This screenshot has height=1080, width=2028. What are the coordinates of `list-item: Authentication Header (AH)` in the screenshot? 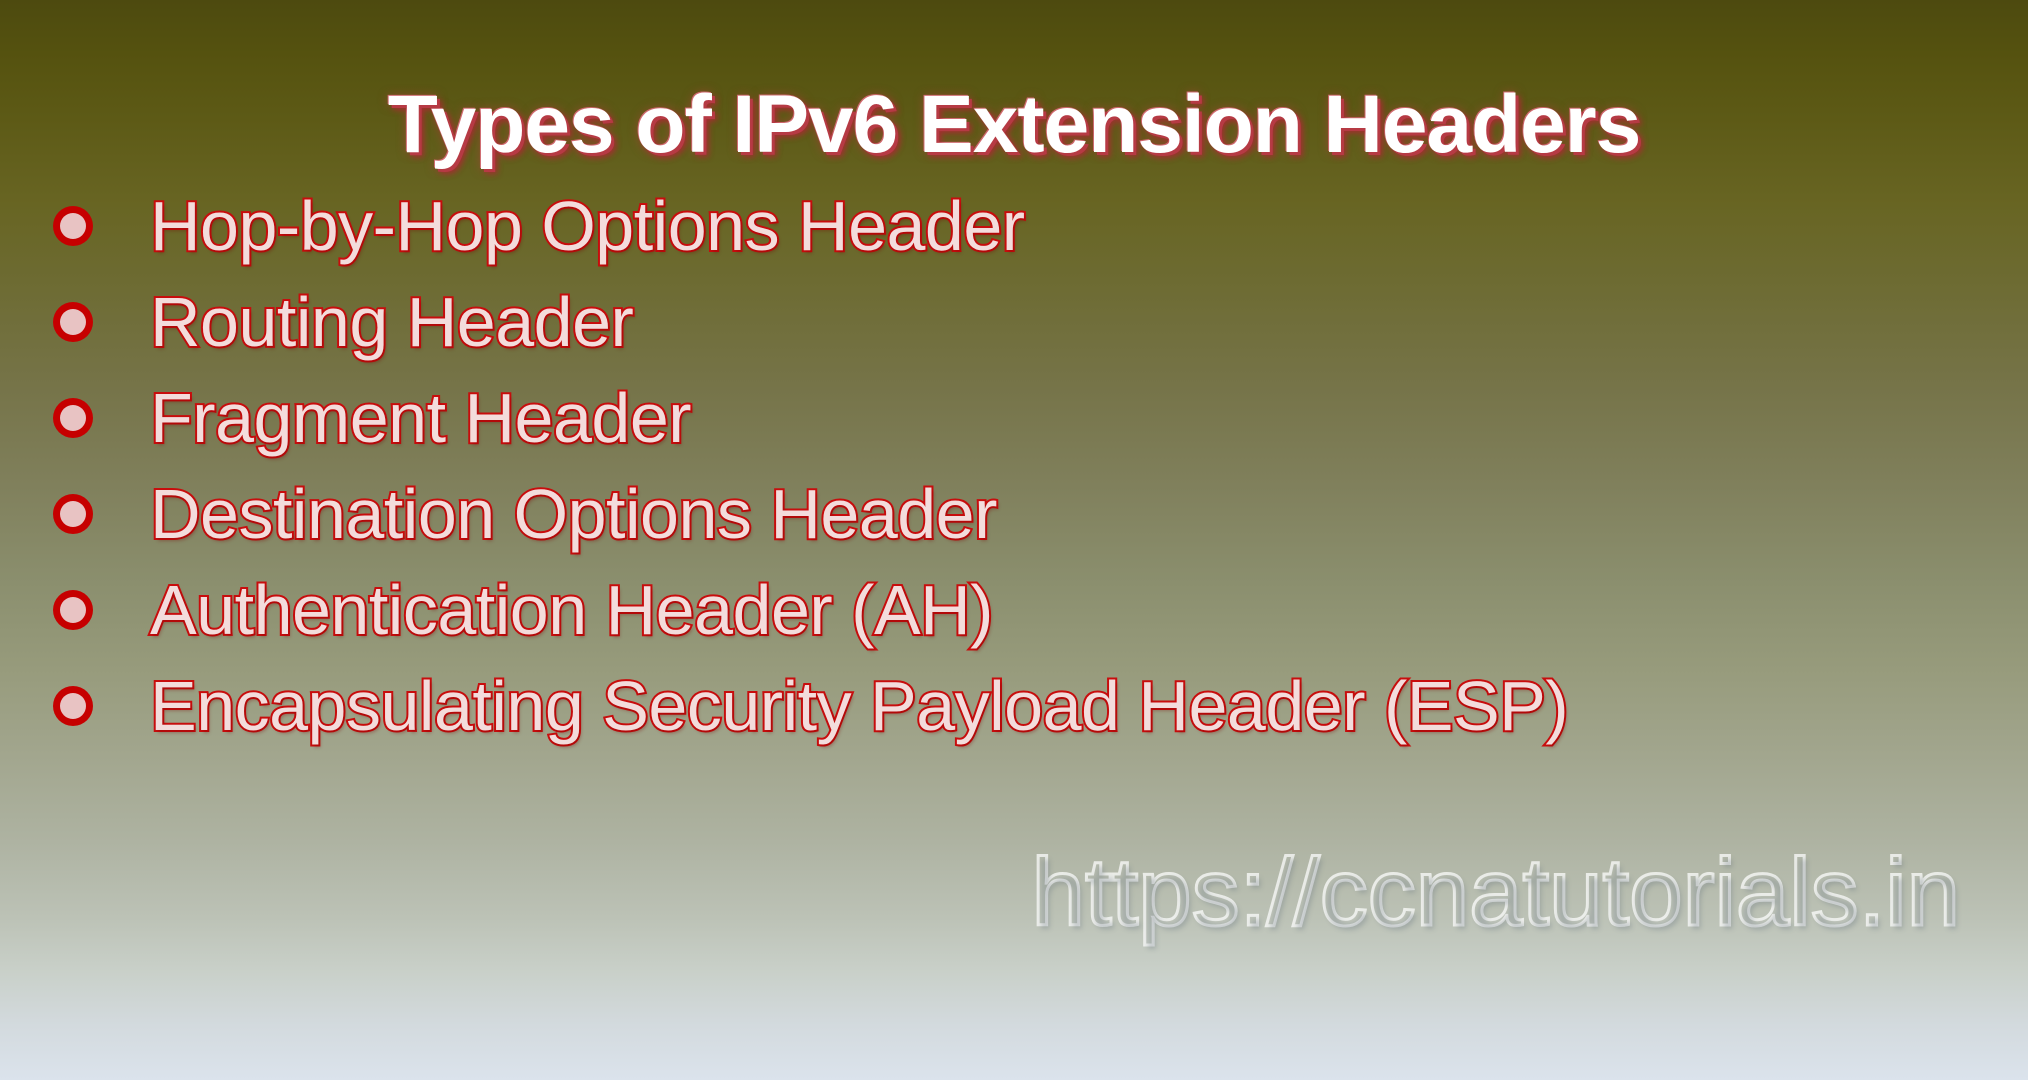 It's located at (1026, 610).